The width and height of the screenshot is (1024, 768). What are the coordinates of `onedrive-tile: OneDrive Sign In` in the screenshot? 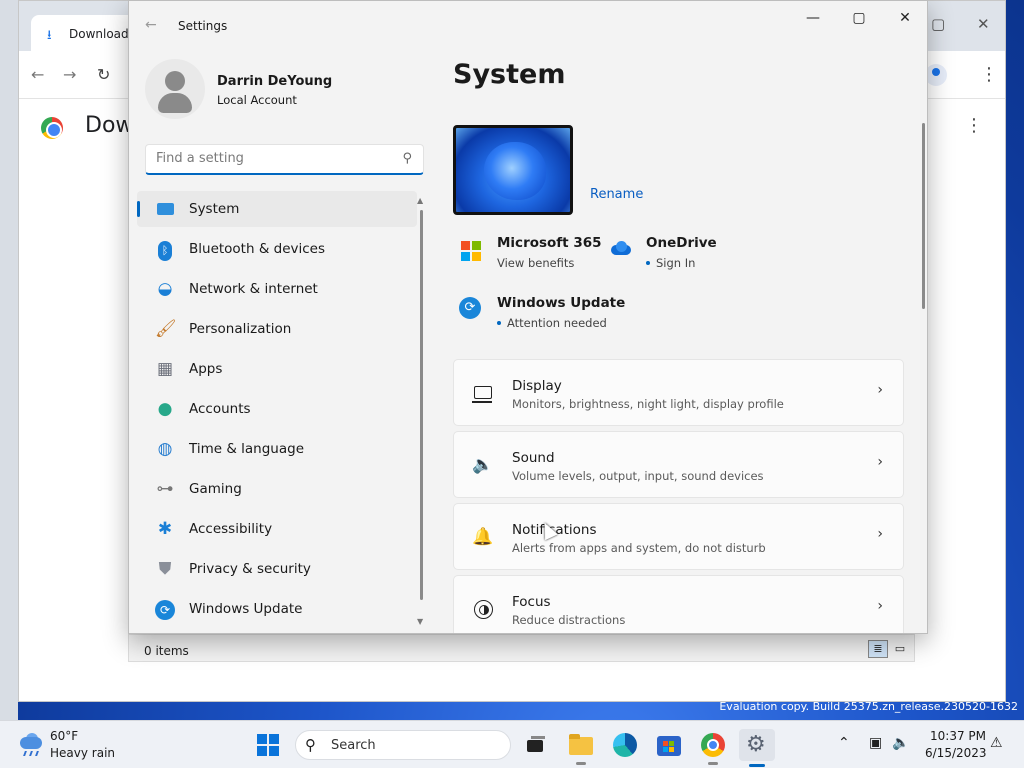 It's located at (684, 255).